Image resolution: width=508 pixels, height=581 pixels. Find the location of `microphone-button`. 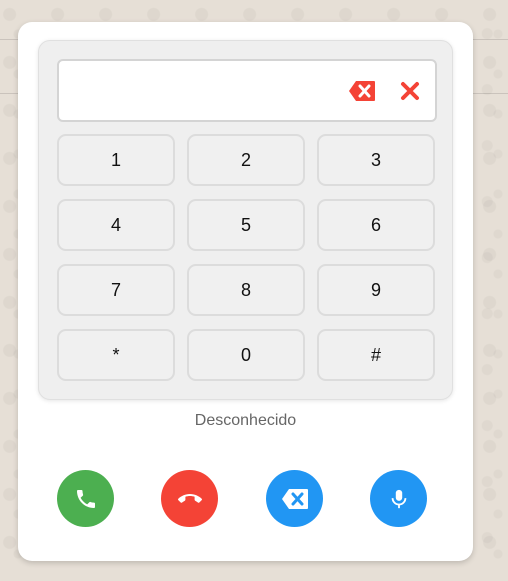

microphone-button is located at coordinates (398, 498).